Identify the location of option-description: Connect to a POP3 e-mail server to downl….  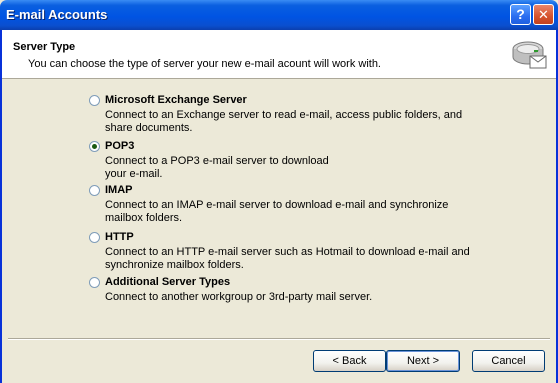
(217, 167).